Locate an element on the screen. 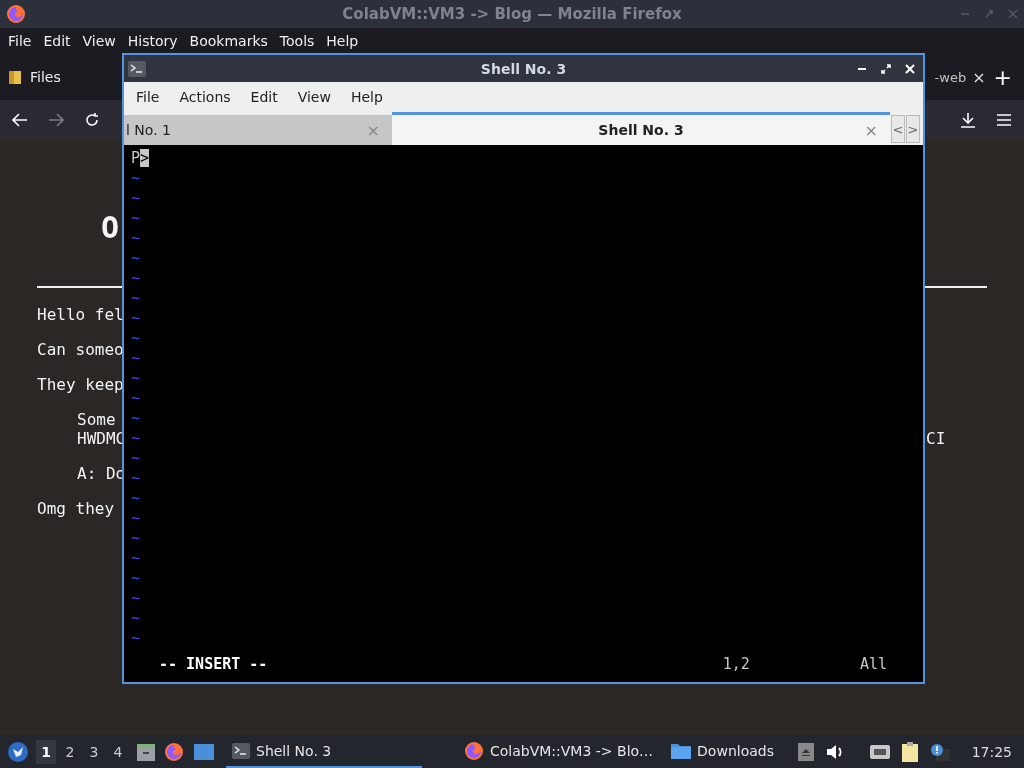  terminal-tab: l No. 1 × is located at coordinates (258, 130).